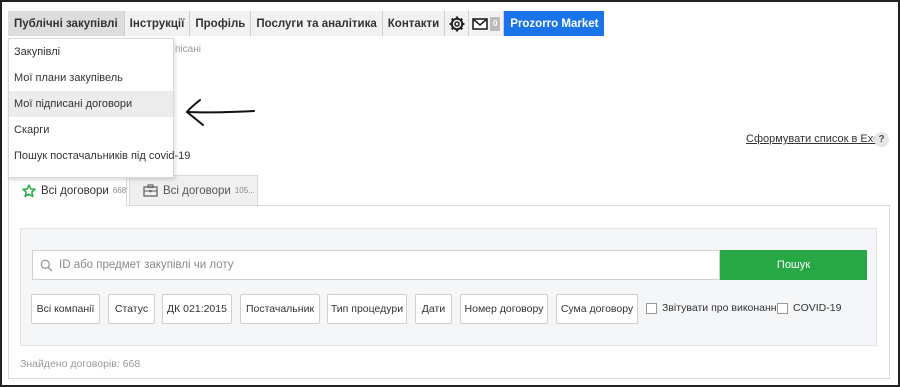  I want to click on search-placeholder: ID або предмет закупівлі чи лоту, so click(146, 265).